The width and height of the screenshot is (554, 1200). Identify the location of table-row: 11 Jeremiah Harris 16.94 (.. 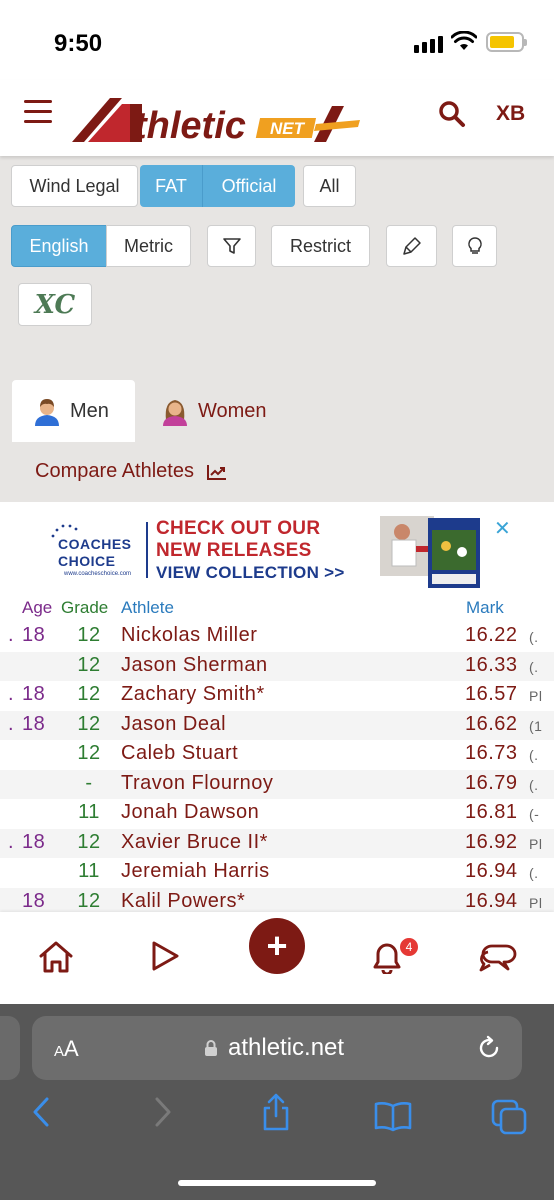
(277, 873).